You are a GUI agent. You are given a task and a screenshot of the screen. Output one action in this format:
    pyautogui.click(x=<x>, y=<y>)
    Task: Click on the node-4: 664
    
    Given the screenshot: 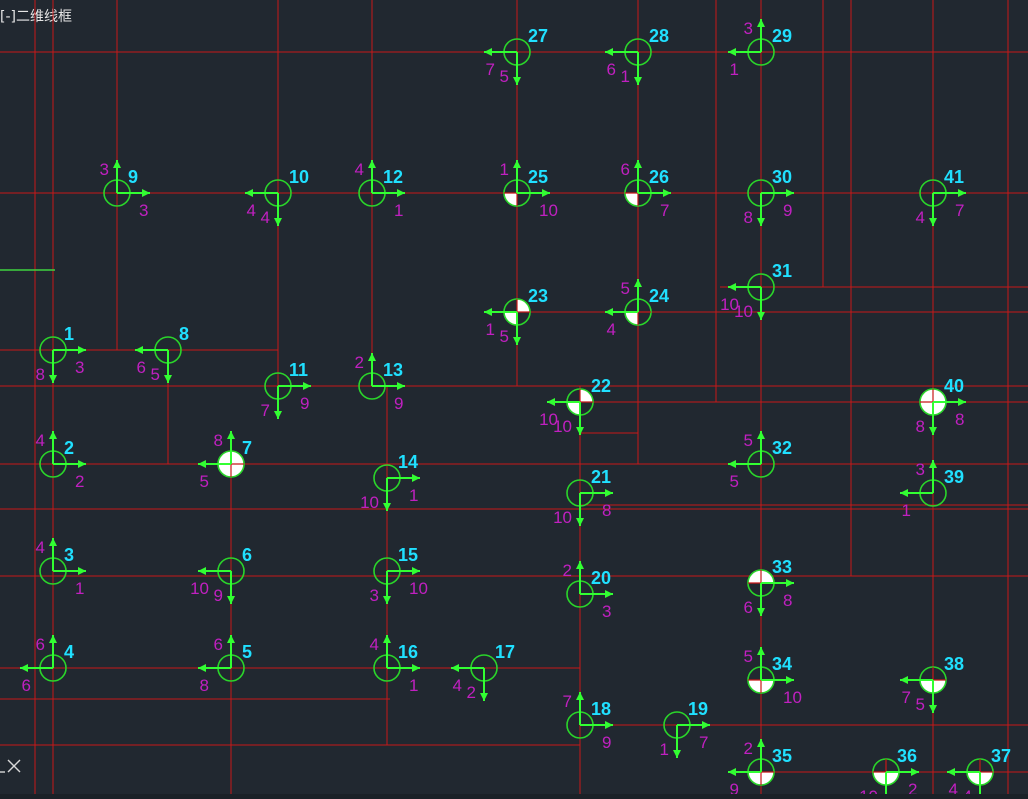 What is the action you would take?
    pyautogui.click(x=47, y=665)
    